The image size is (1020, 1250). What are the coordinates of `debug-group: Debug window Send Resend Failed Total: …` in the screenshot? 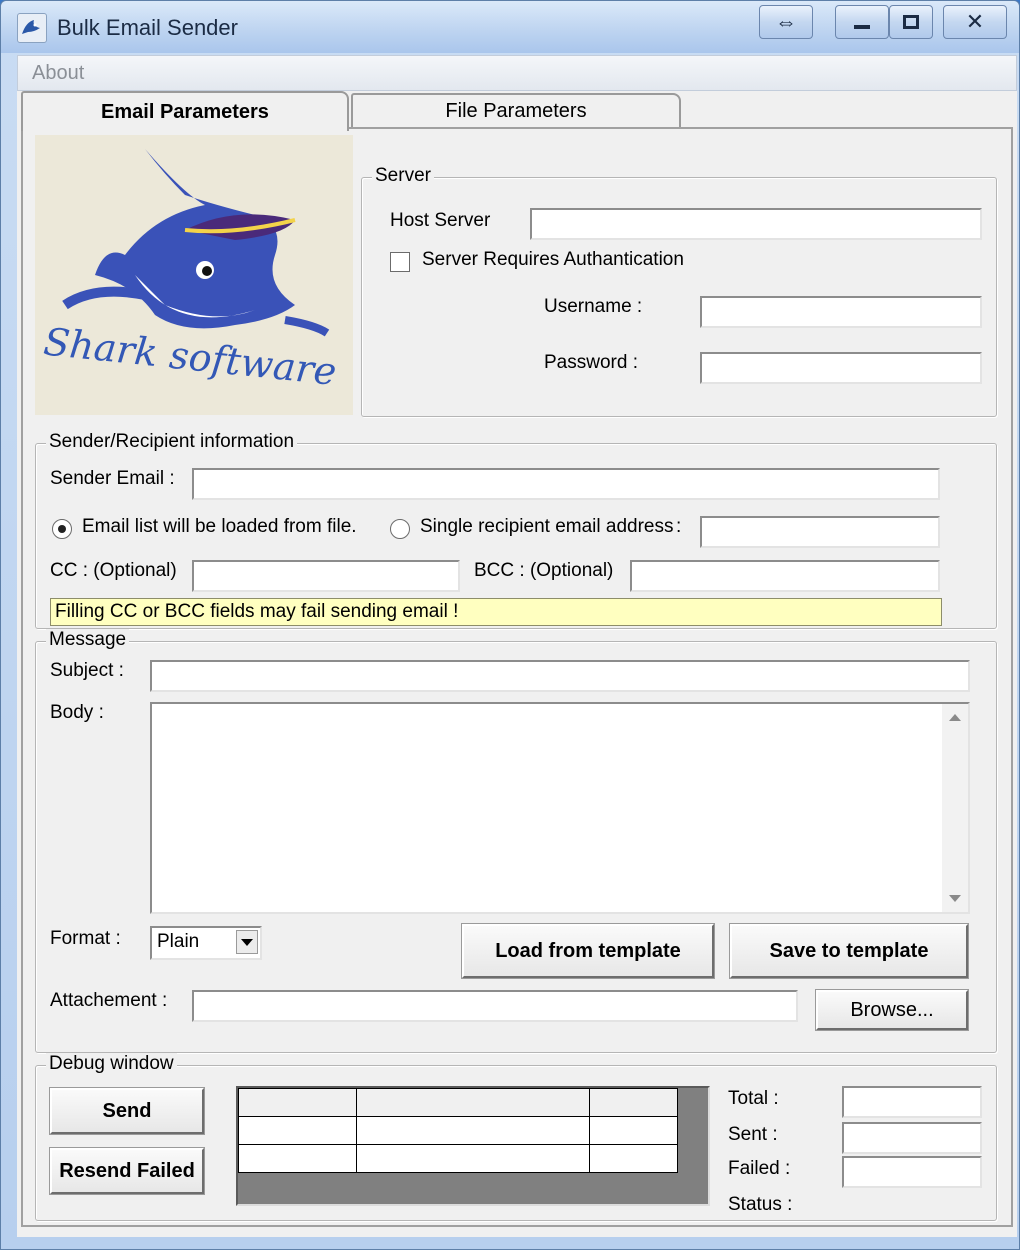 It's located at (516, 1137).